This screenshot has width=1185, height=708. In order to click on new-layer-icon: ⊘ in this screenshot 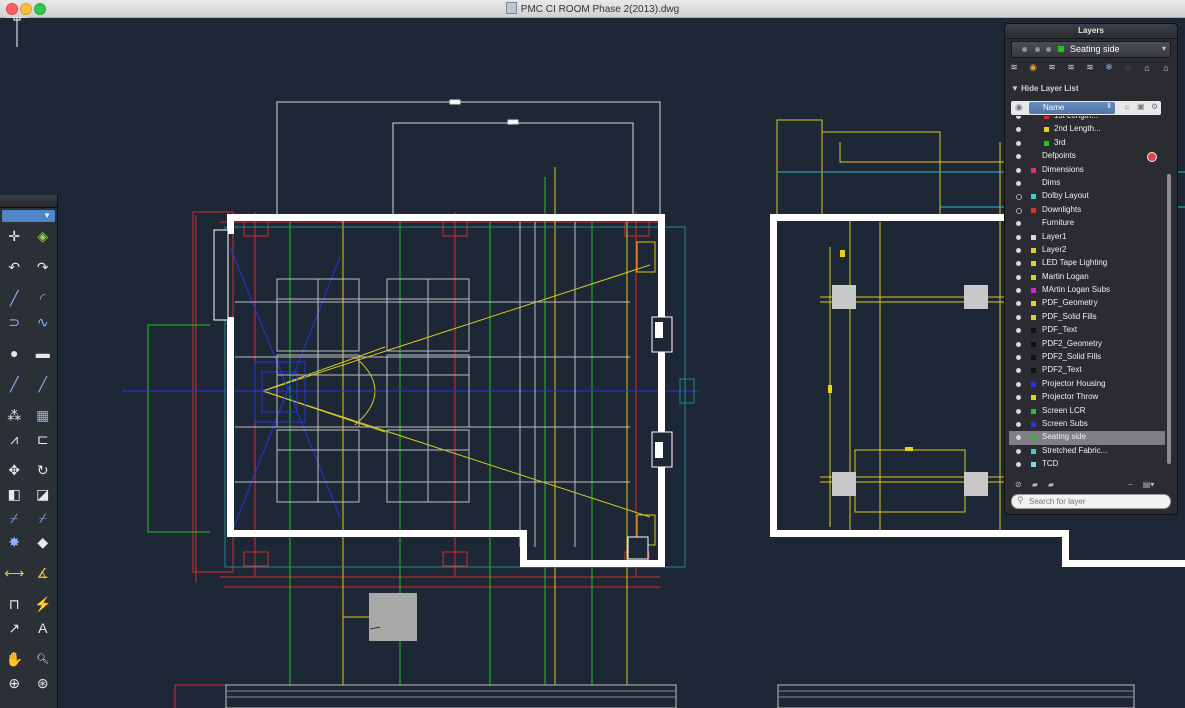, I will do `click(1018, 484)`.